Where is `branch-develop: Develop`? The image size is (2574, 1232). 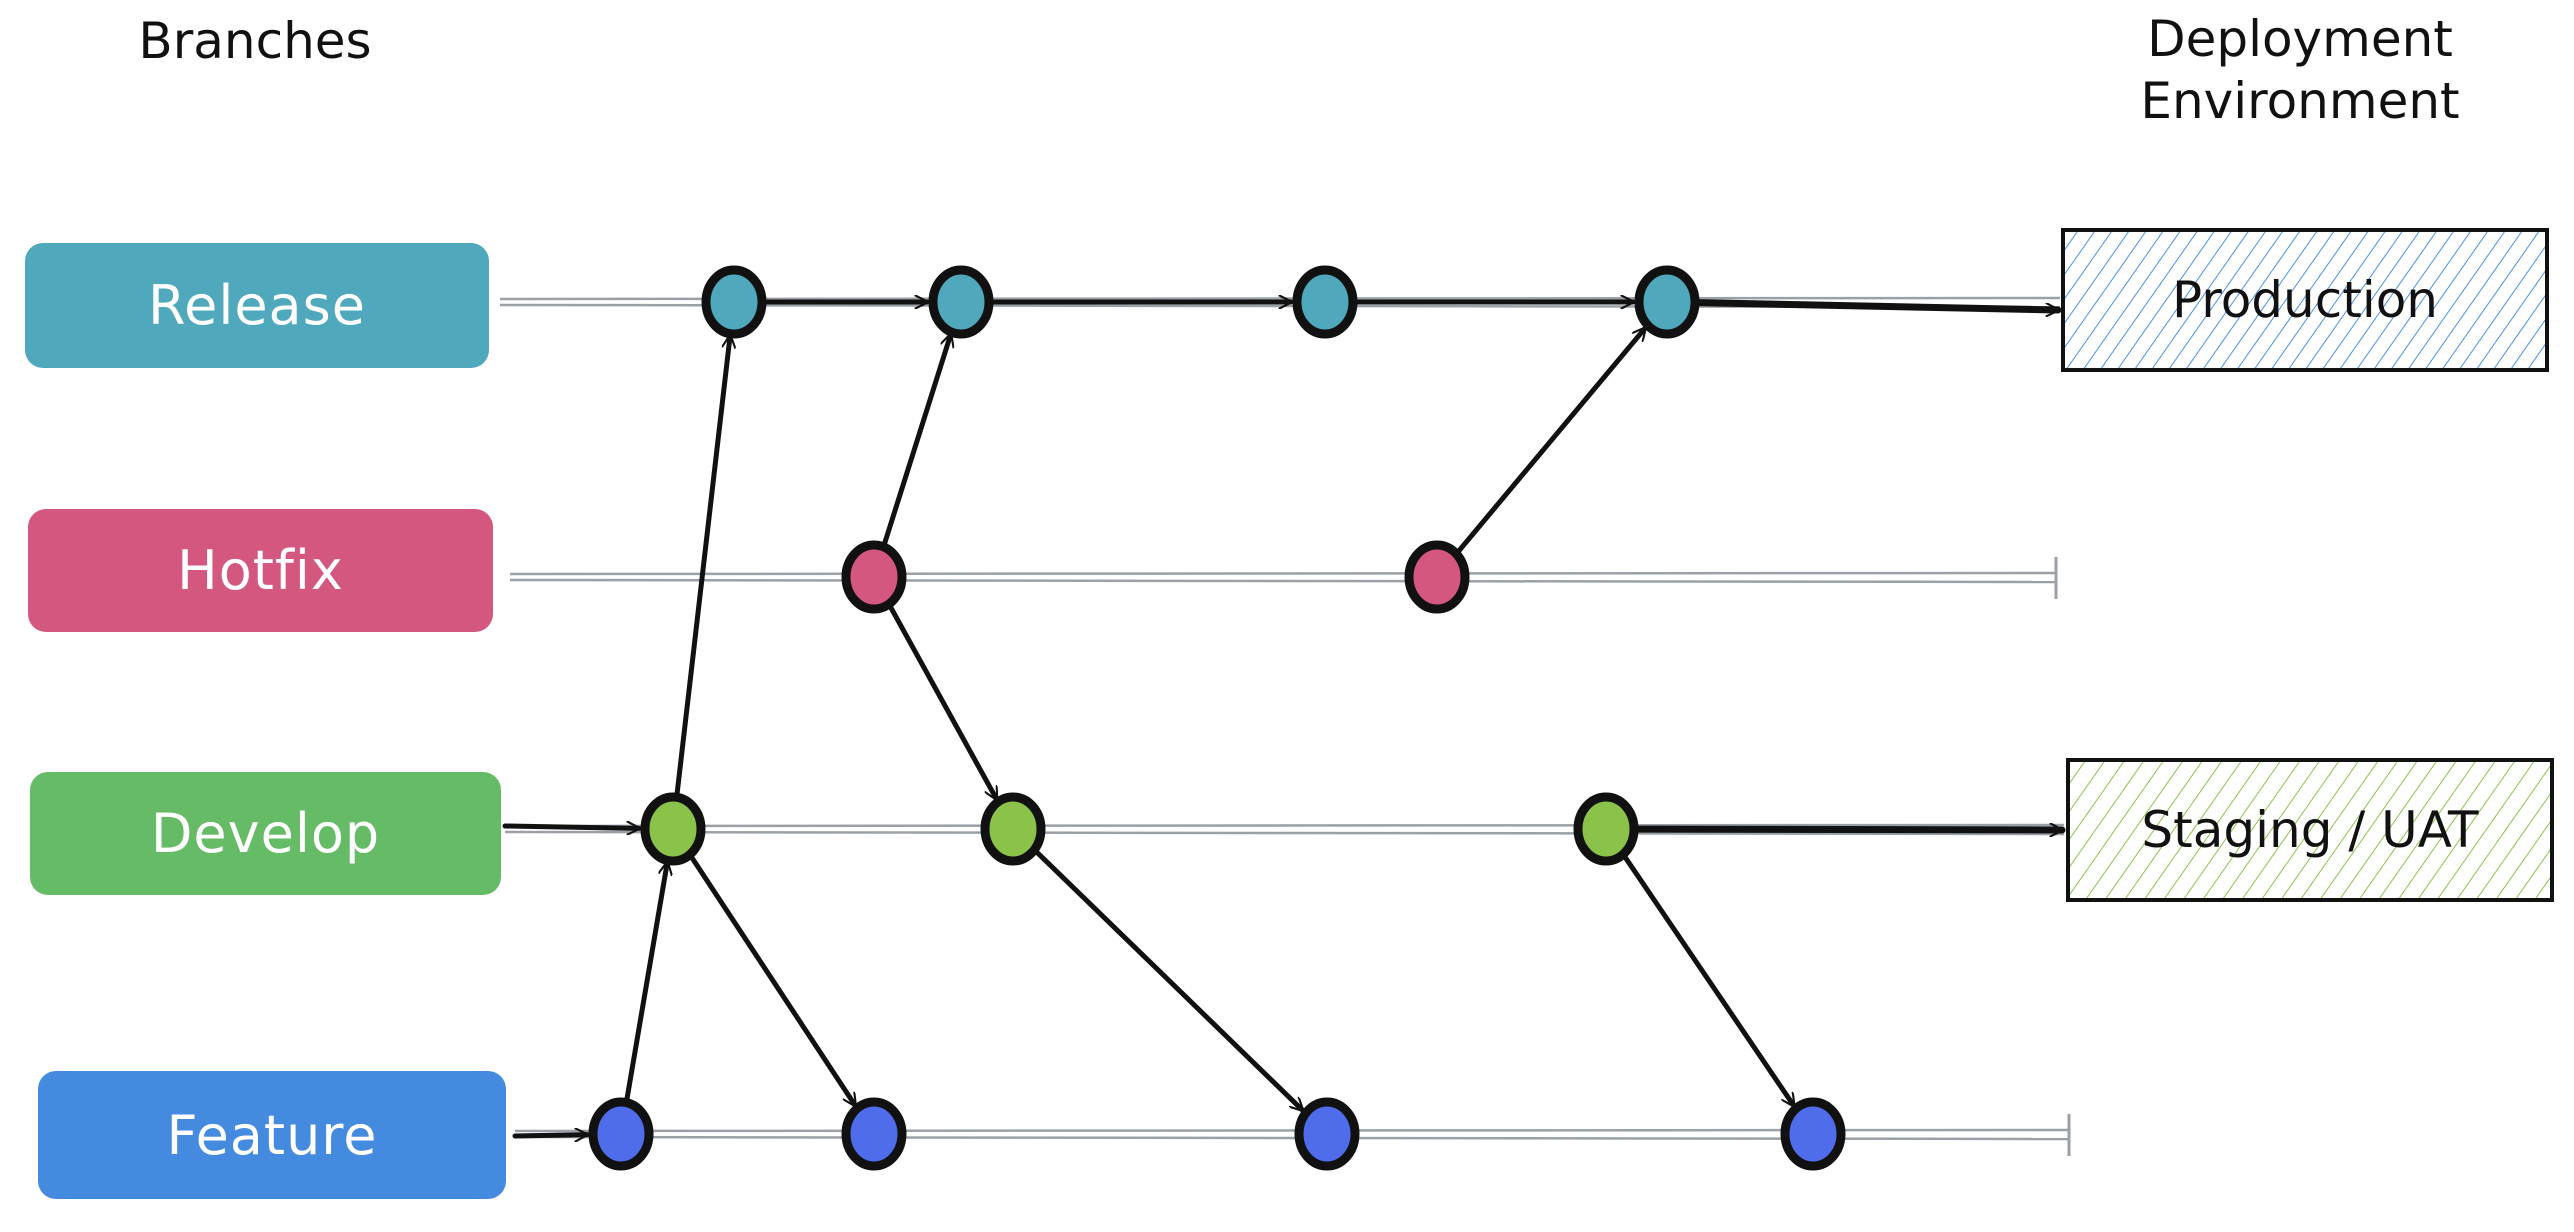 branch-develop: Develop is located at coordinates (265, 833).